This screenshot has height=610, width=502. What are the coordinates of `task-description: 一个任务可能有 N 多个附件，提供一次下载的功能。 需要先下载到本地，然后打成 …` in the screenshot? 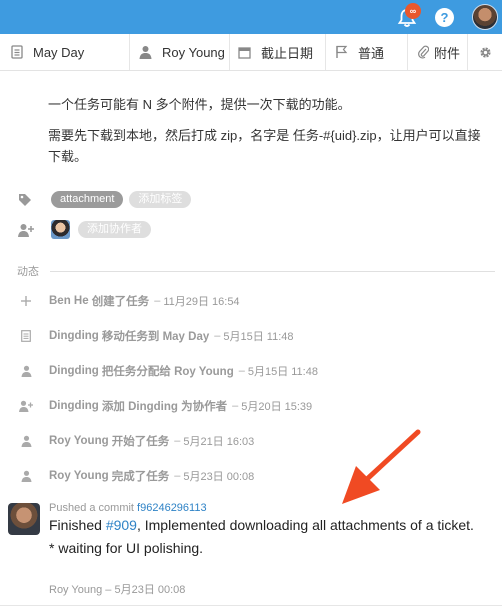 It's located at (270, 130).